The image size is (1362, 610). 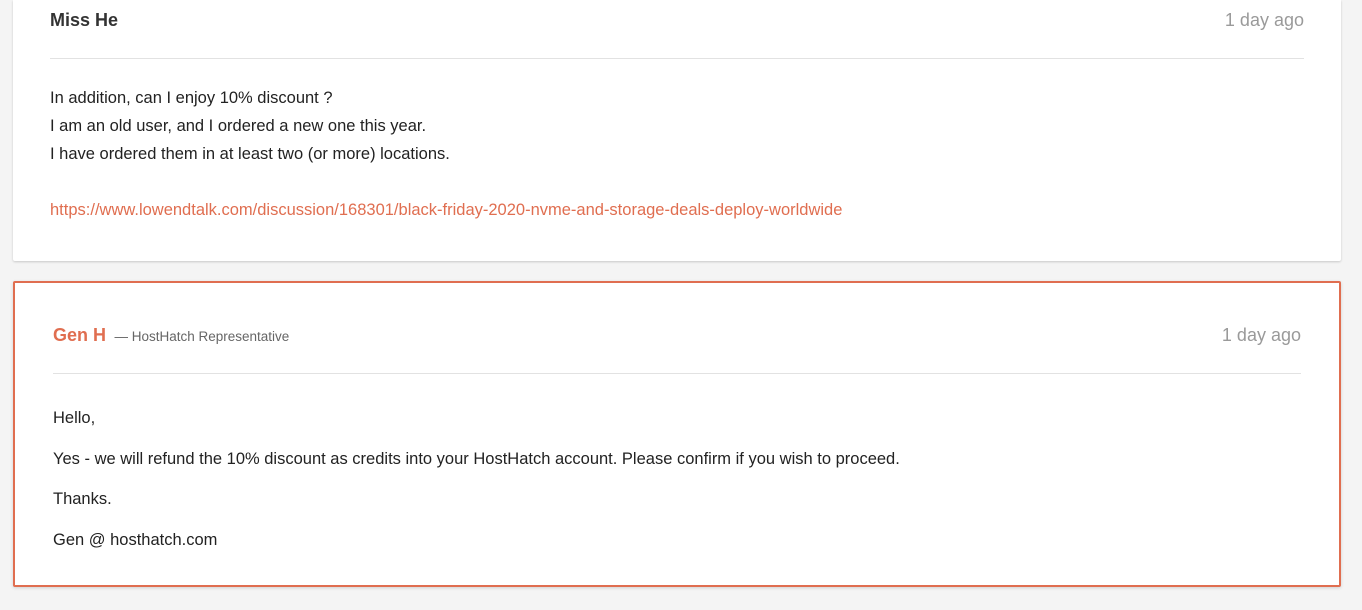 I want to click on message-line: Gen @ hosthatch.com, so click(x=135, y=539).